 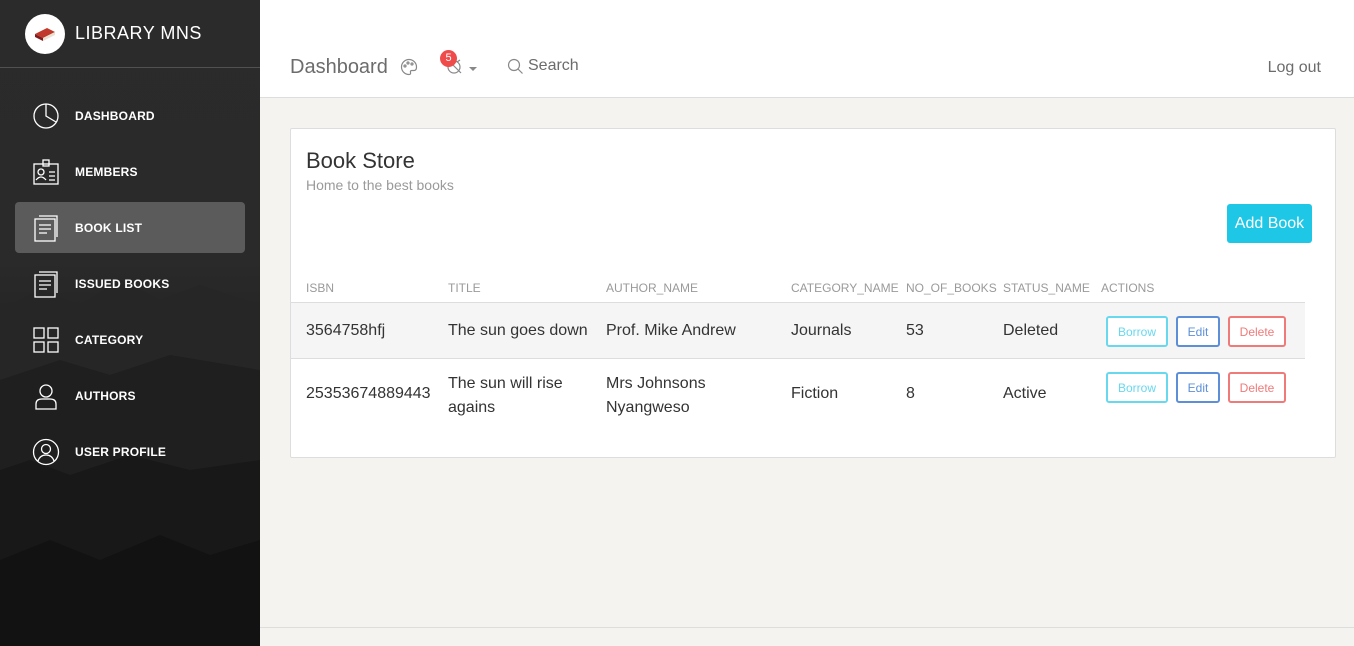 I want to click on sidebar-item-label: USER PROFILE, so click(x=121, y=451).